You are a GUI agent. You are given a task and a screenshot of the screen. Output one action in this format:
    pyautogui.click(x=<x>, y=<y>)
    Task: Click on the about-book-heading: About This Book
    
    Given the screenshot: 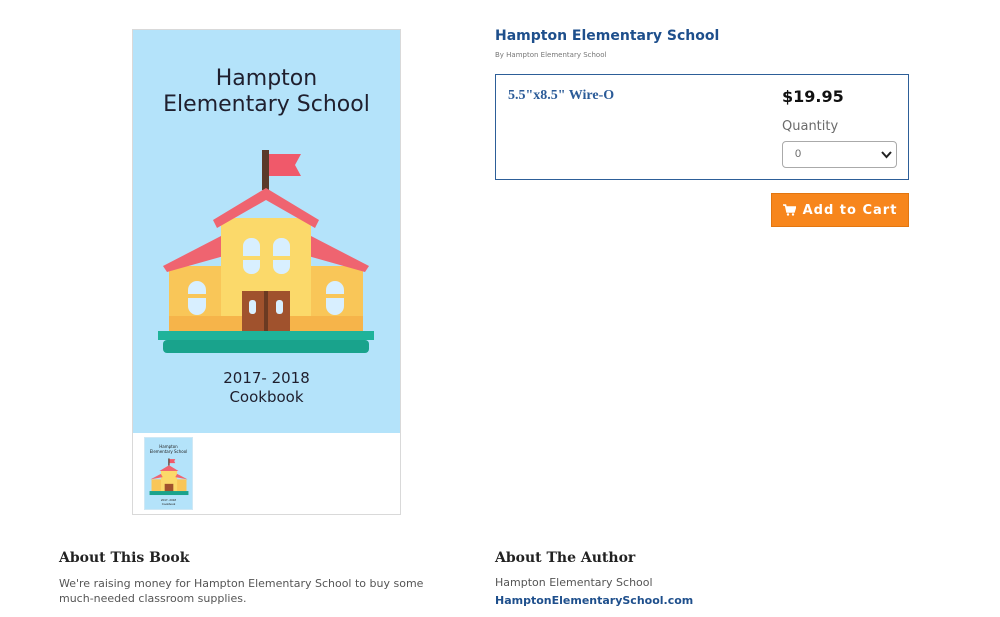 What is the action you would take?
    pyautogui.click(x=124, y=558)
    